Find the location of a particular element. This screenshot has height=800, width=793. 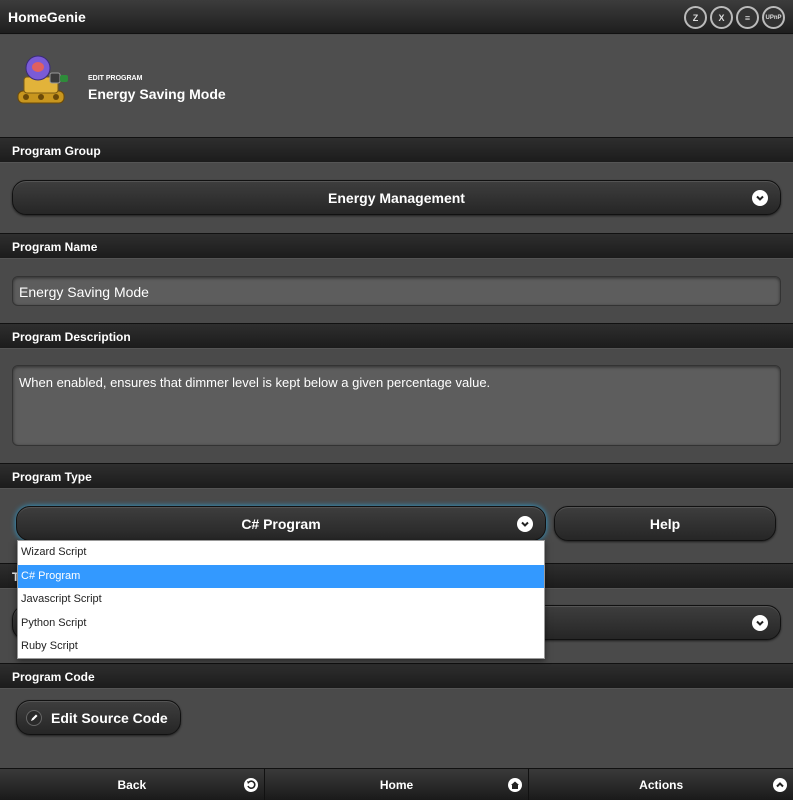

dropdown-option: Python Script is located at coordinates (281, 624).